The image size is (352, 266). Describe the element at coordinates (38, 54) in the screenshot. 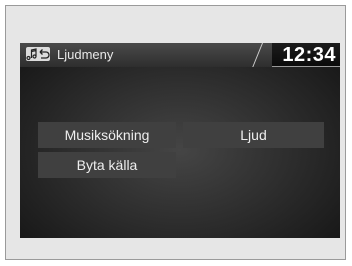

I see `audio-return-icon` at that location.